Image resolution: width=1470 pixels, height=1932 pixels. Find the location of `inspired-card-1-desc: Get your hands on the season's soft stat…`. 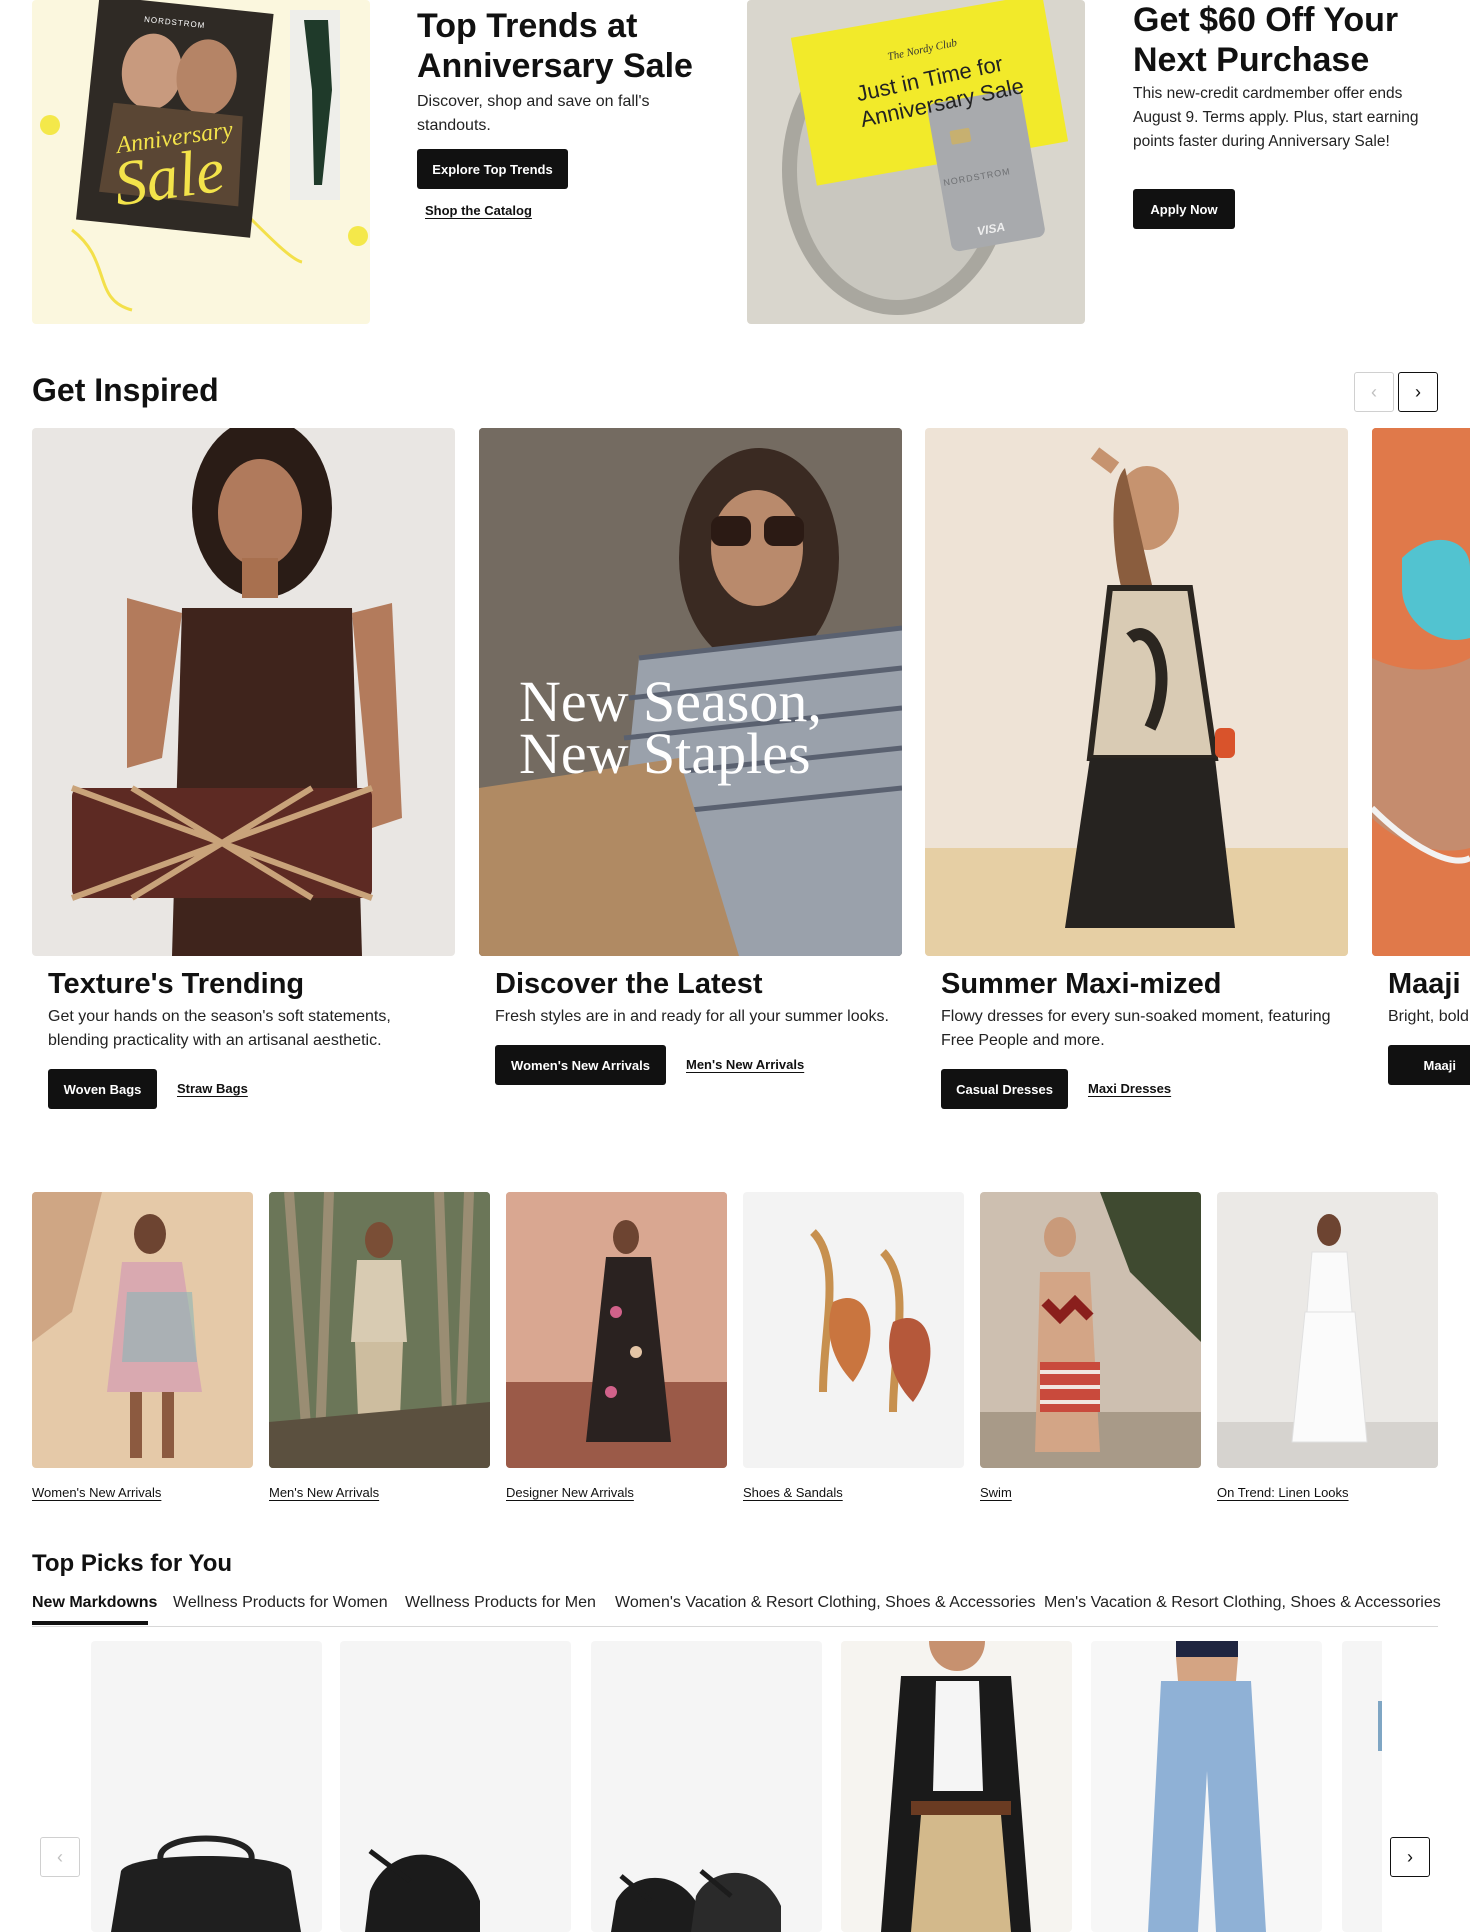

inspired-card-1-desc: Get your hands on the season's soft stat… is located at coordinates (219, 1028).